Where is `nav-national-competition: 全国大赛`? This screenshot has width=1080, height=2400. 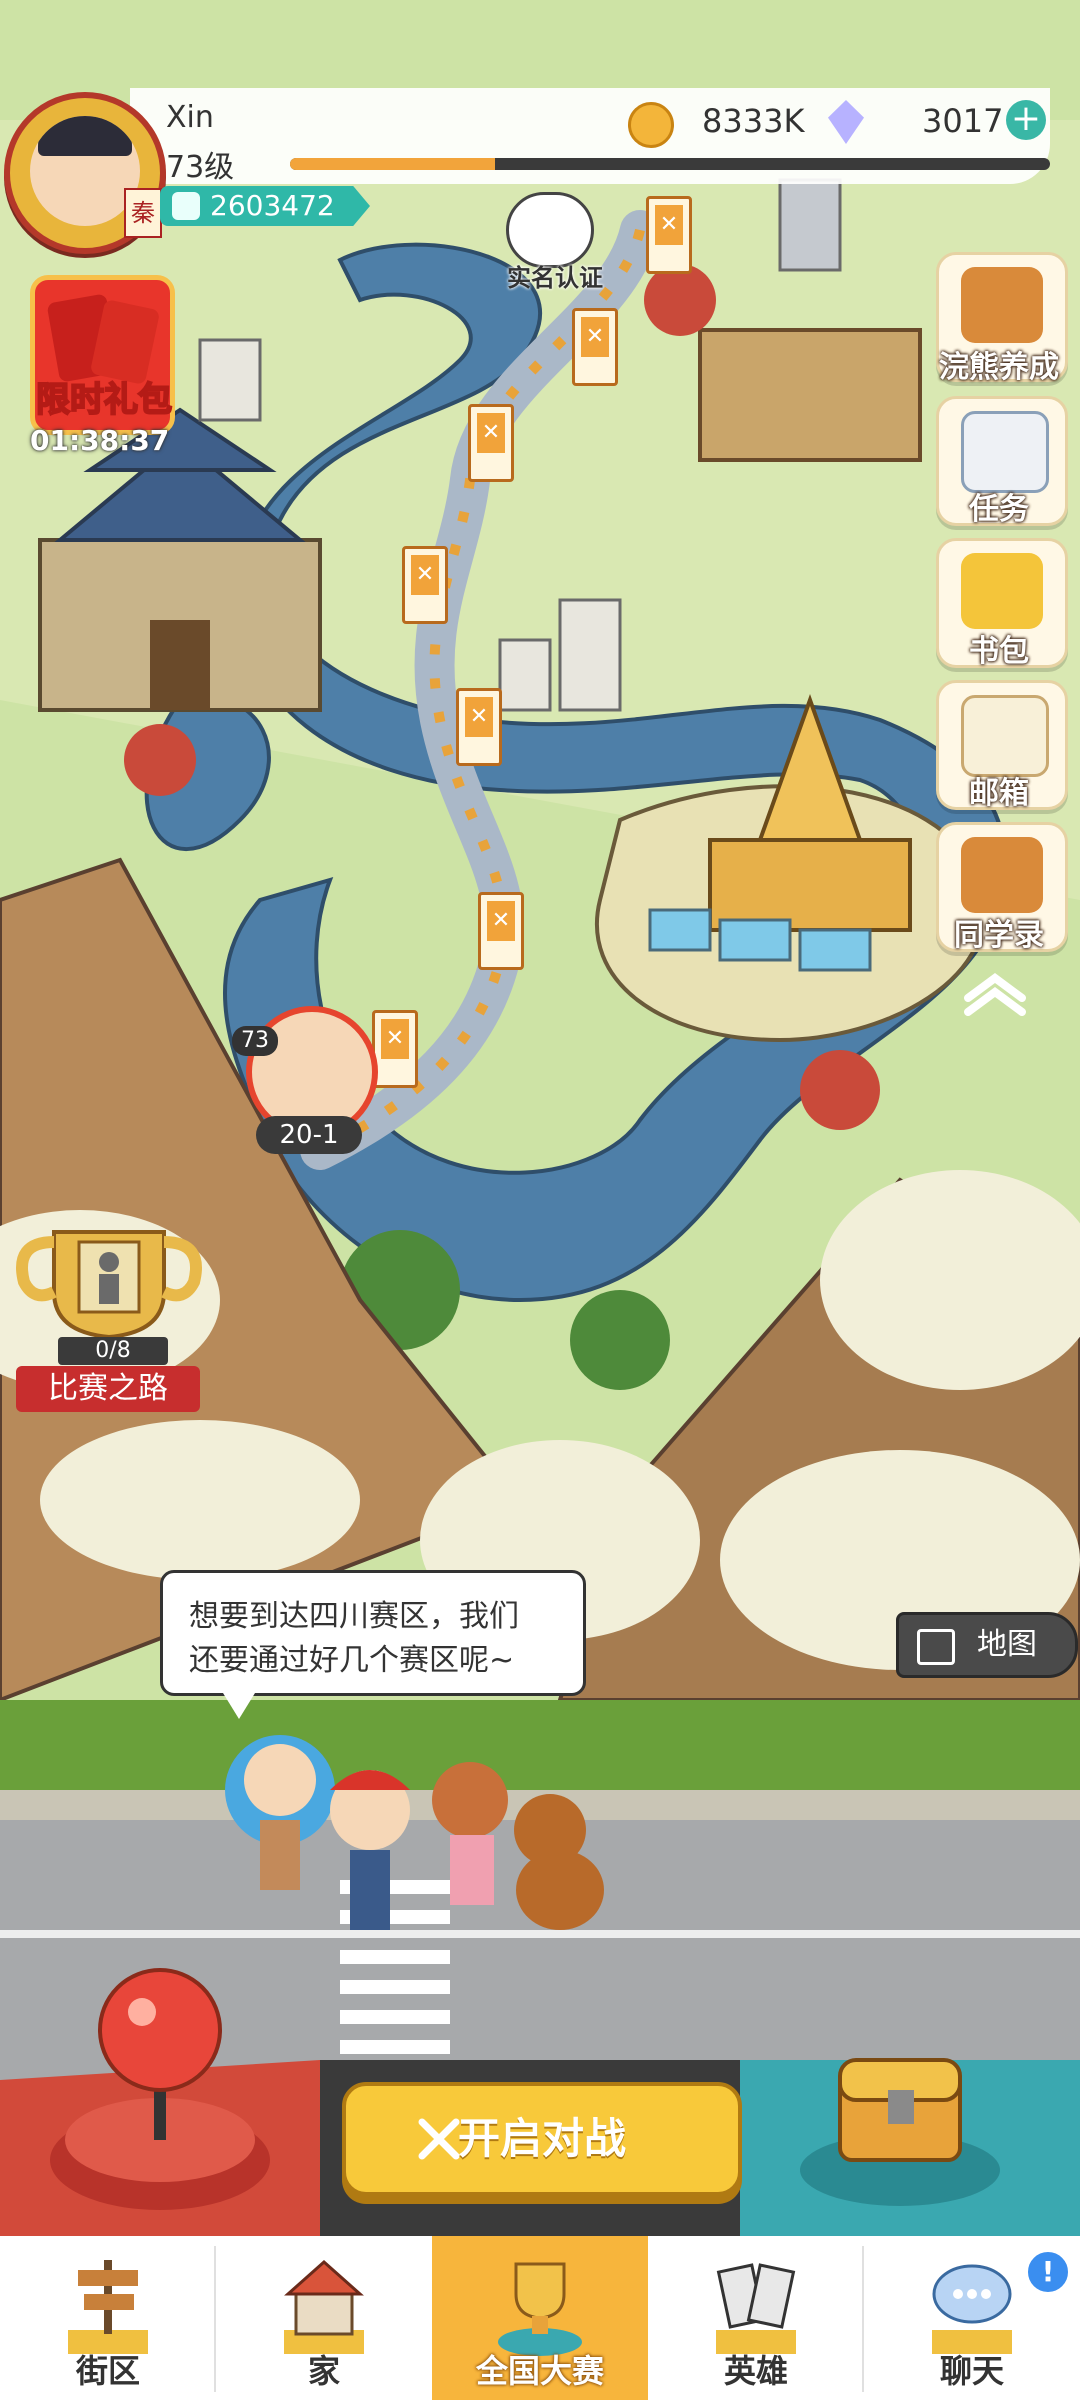 nav-national-competition: 全国大赛 is located at coordinates (540, 2318).